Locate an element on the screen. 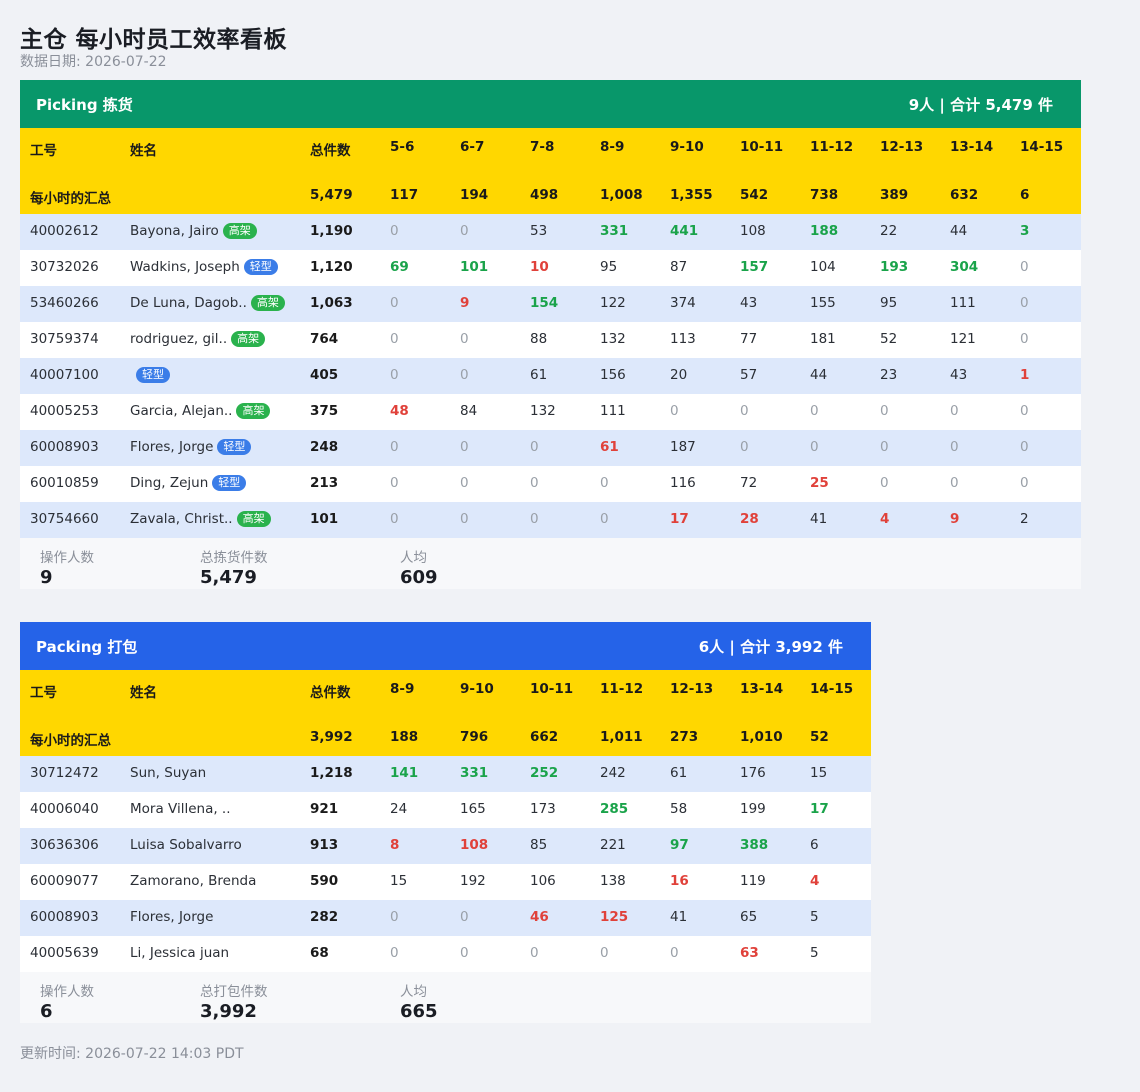 The width and height of the screenshot is (1140, 1092). hour-value: 65 is located at coordinates (749, 917).